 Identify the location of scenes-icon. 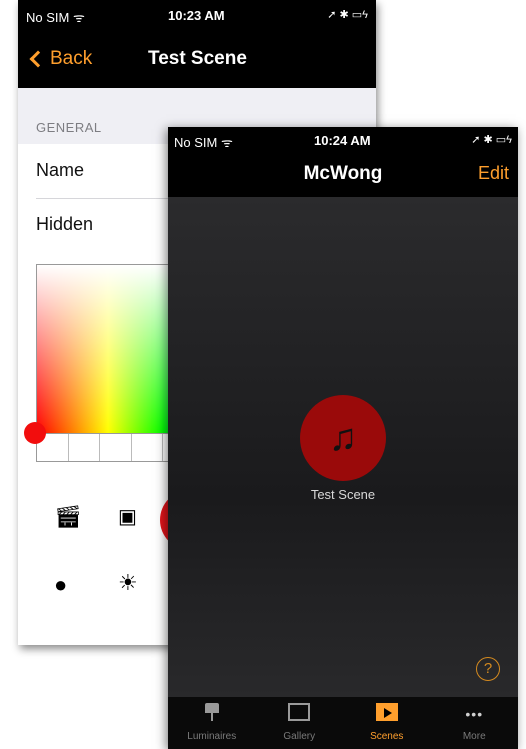
(386, 712).